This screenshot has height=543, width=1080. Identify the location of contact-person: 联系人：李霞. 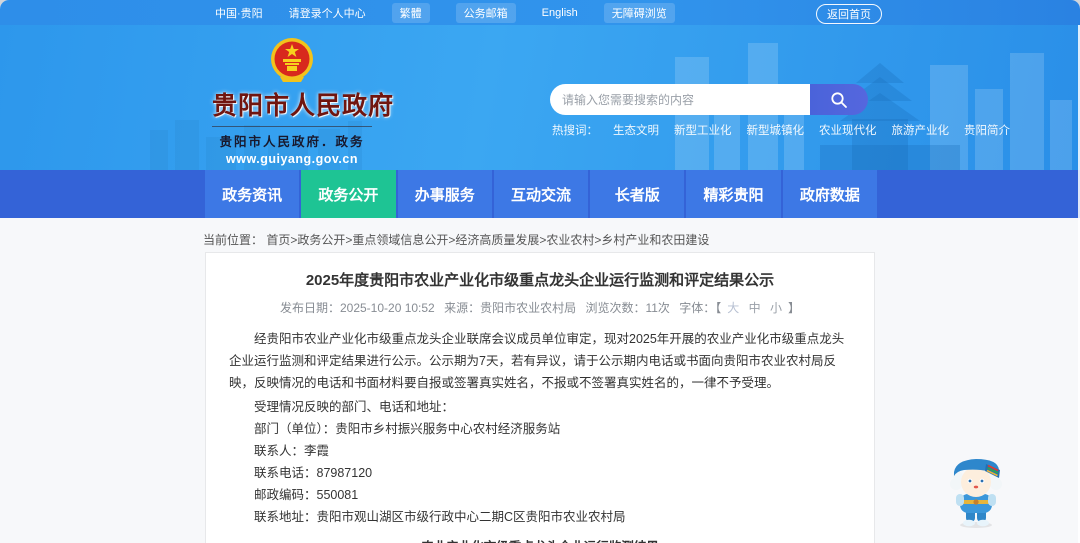
(292, 451).